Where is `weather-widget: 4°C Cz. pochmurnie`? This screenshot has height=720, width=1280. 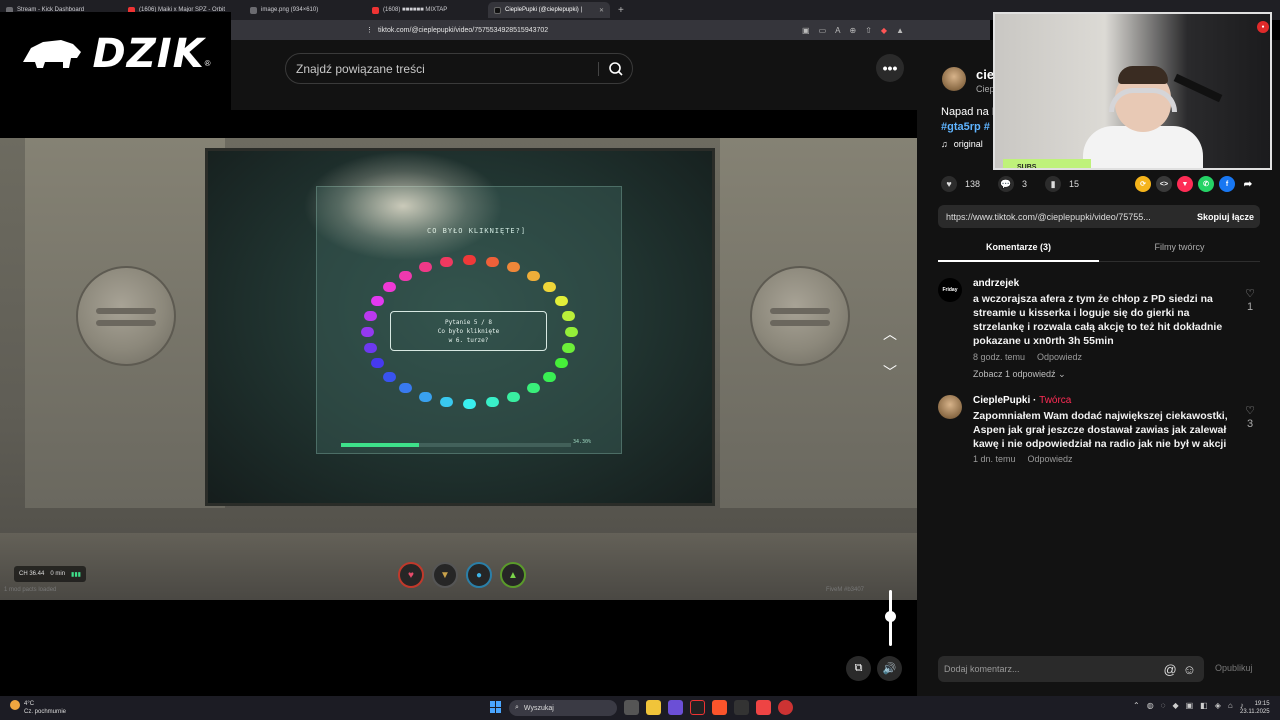
weather-widget: 4°C Cz. pochmurnie is located at coordinates (38, 708).